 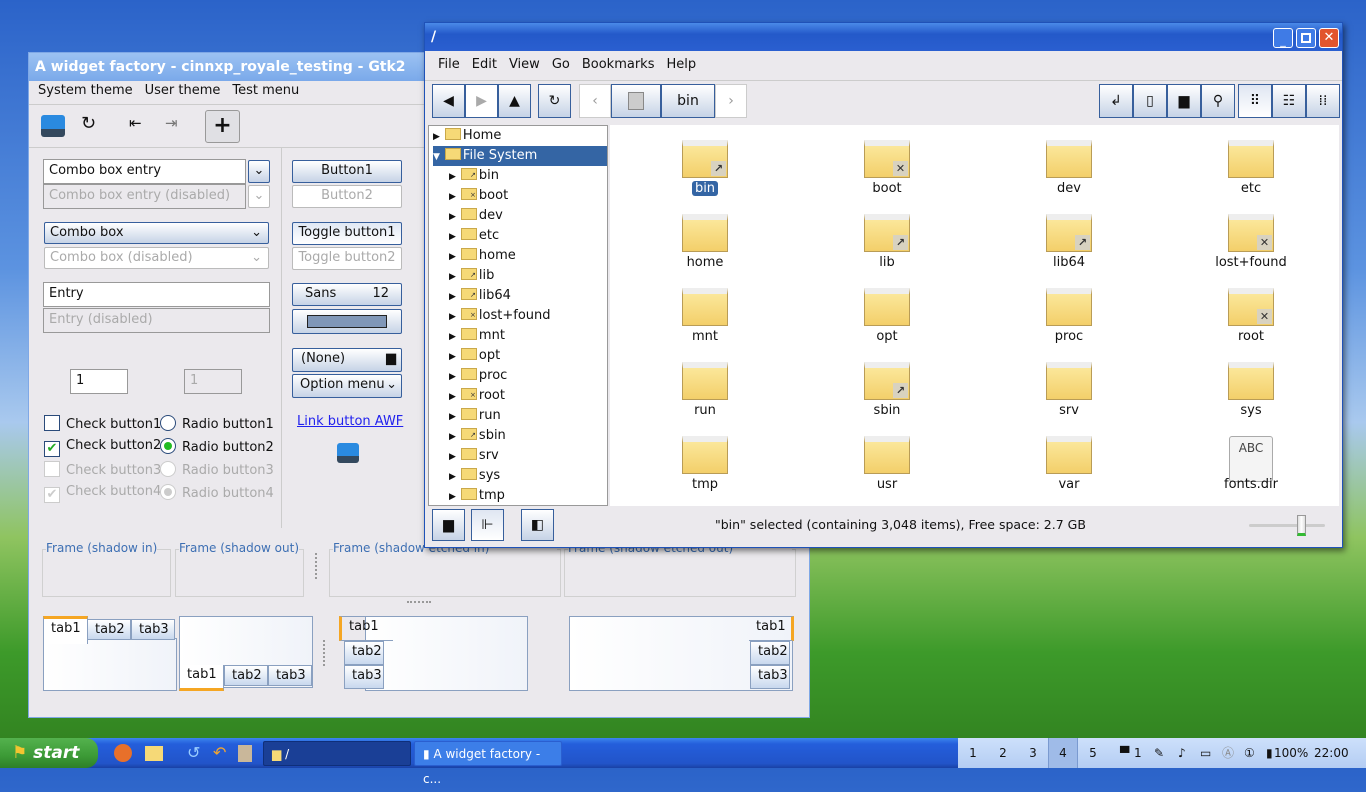 I want to click on places-pane-button: ▆, so click(x=448, y=525).